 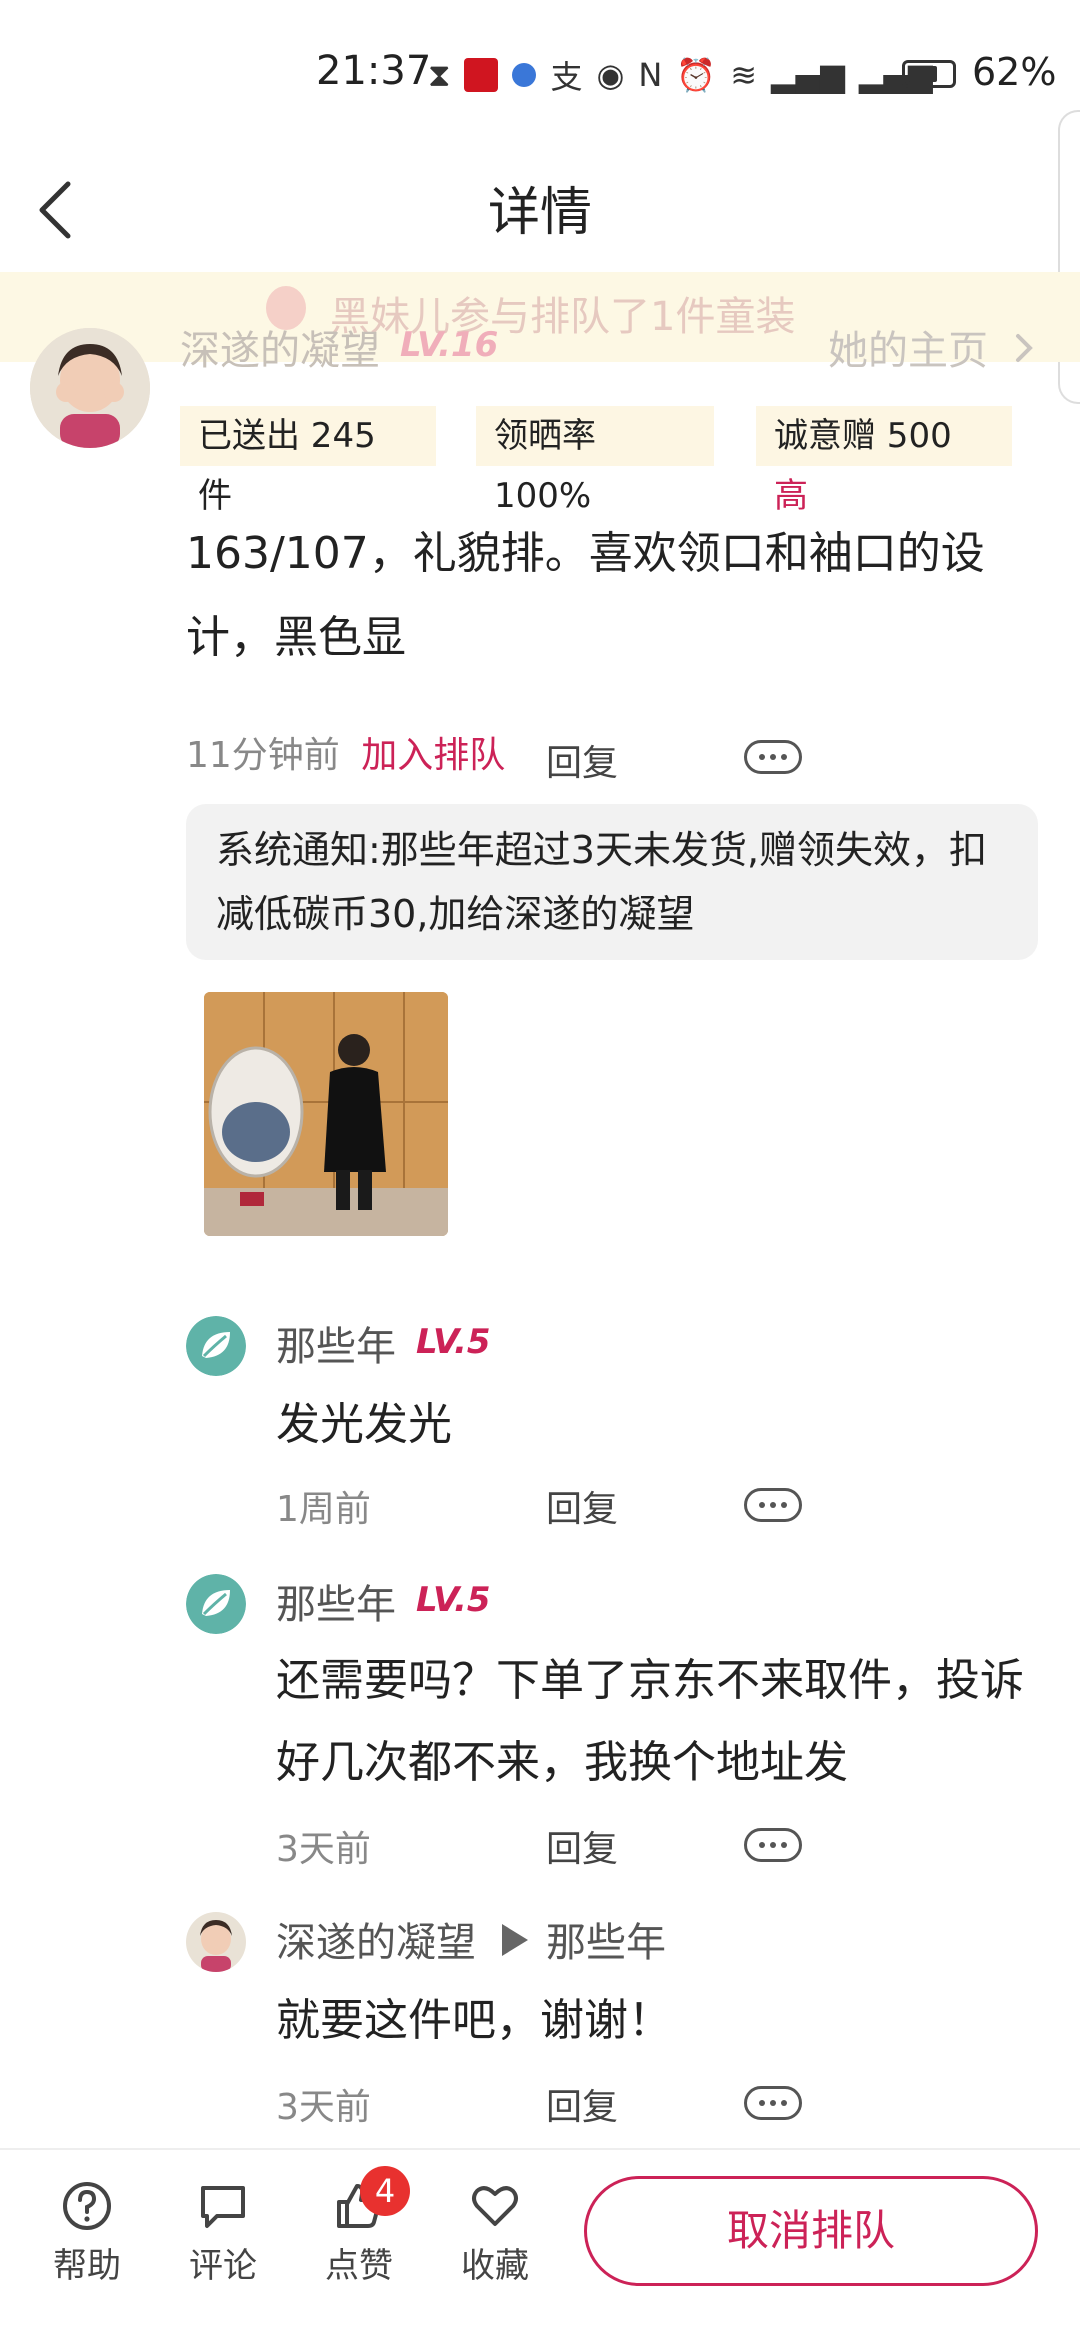 What do you see at coordinates (376, 1939) in the screenshot?
I see `comment-author-name: 深遂的凝望` at bounding box center [376, 1939].